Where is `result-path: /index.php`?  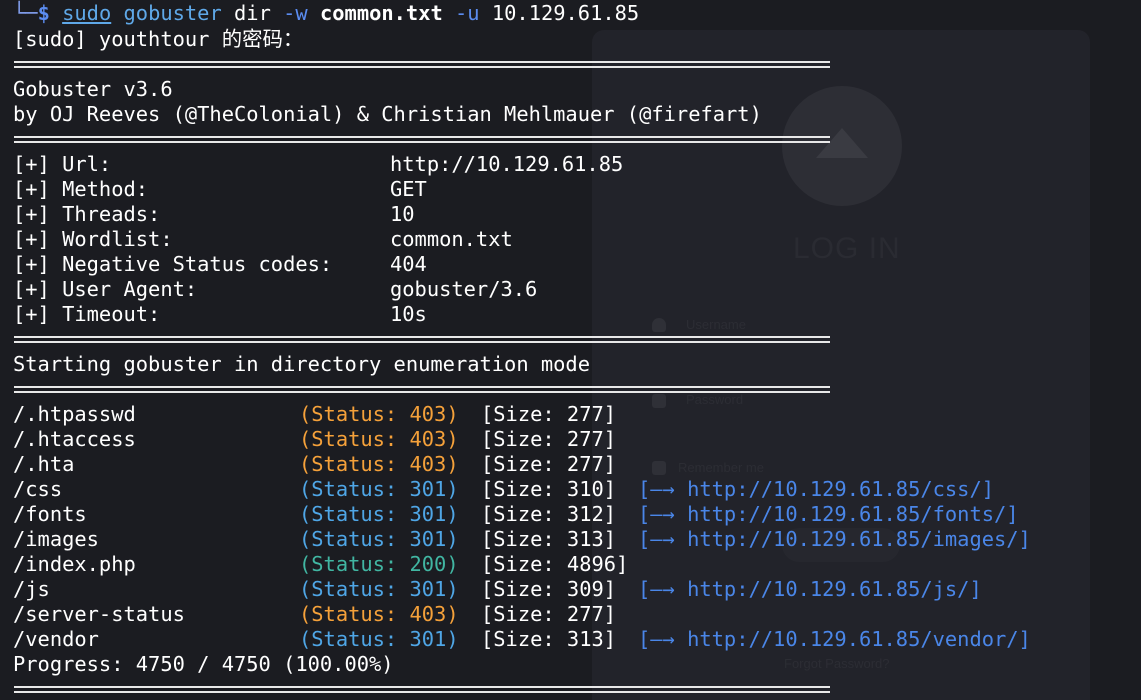 result-path: /index.php is located at coordinates (74, 564).